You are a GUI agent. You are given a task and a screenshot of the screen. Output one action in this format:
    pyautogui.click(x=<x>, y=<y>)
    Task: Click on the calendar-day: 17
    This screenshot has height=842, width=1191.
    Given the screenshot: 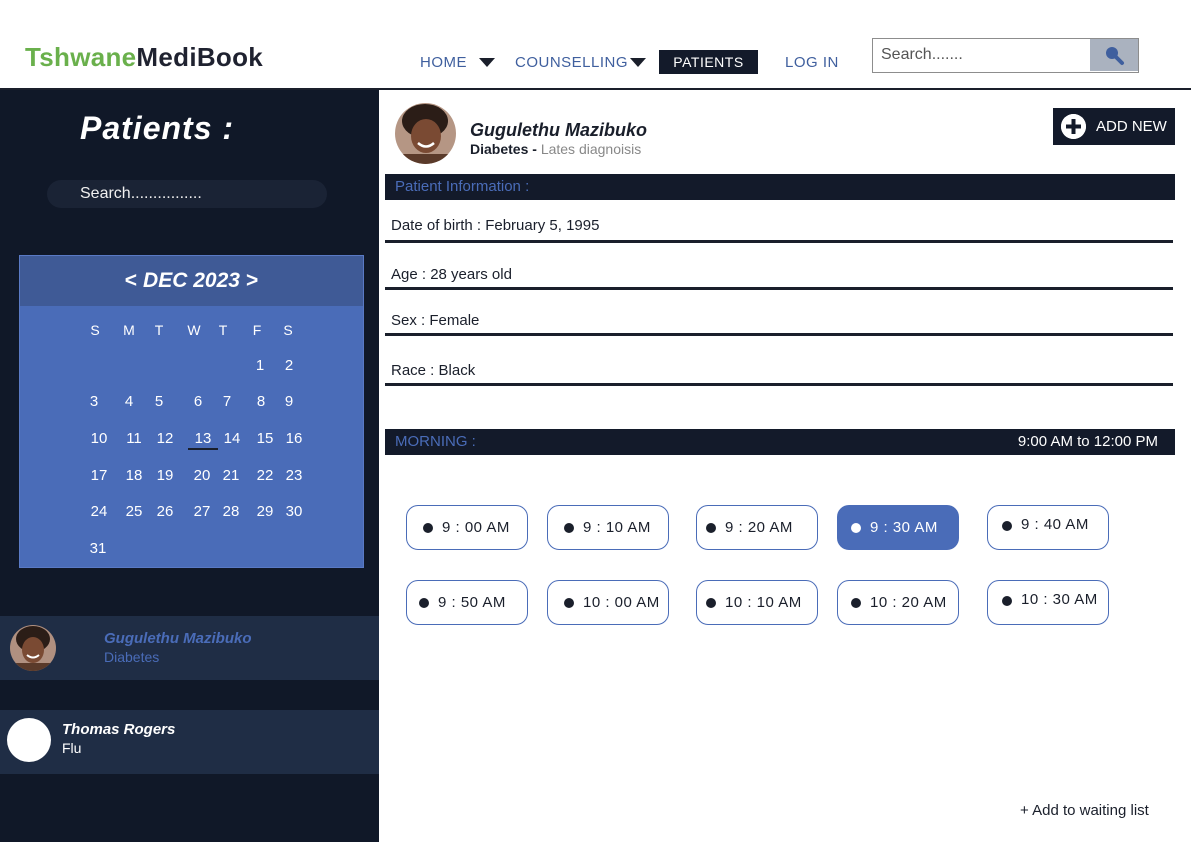 What is the action you would take?
    pyautogui.click(x=99, y=475)
    